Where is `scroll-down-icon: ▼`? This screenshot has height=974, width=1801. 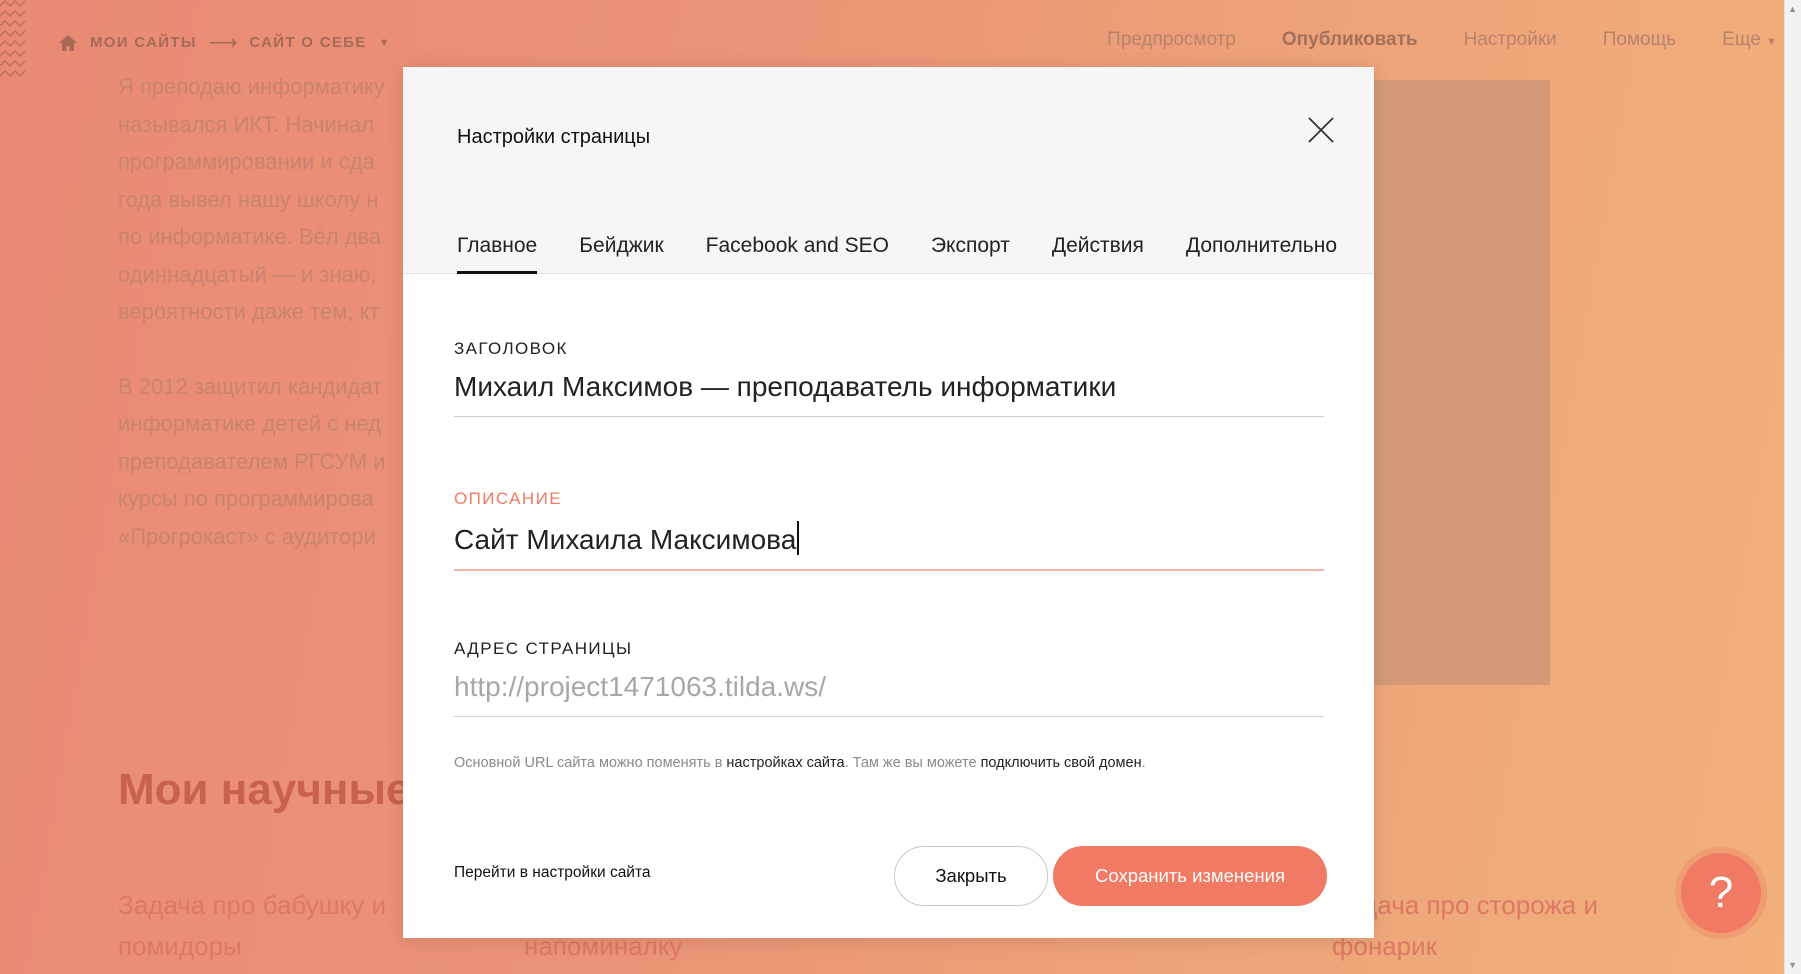
scroll-down-icon: ▼ is located at coordinates (1792, 965).